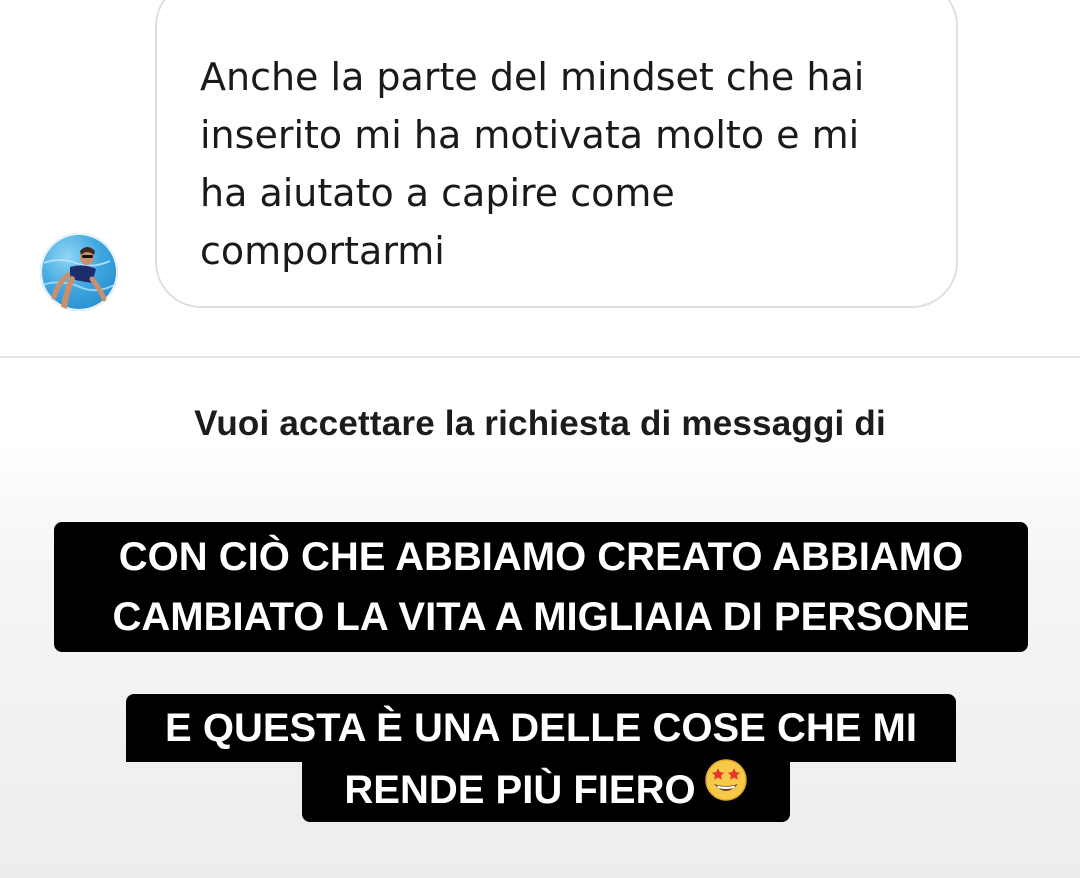 This screenshot has width=1080, height=878. I want to click on story-caption-2-line-2: RENDE PIÙ FIERO, so click(546, 790).